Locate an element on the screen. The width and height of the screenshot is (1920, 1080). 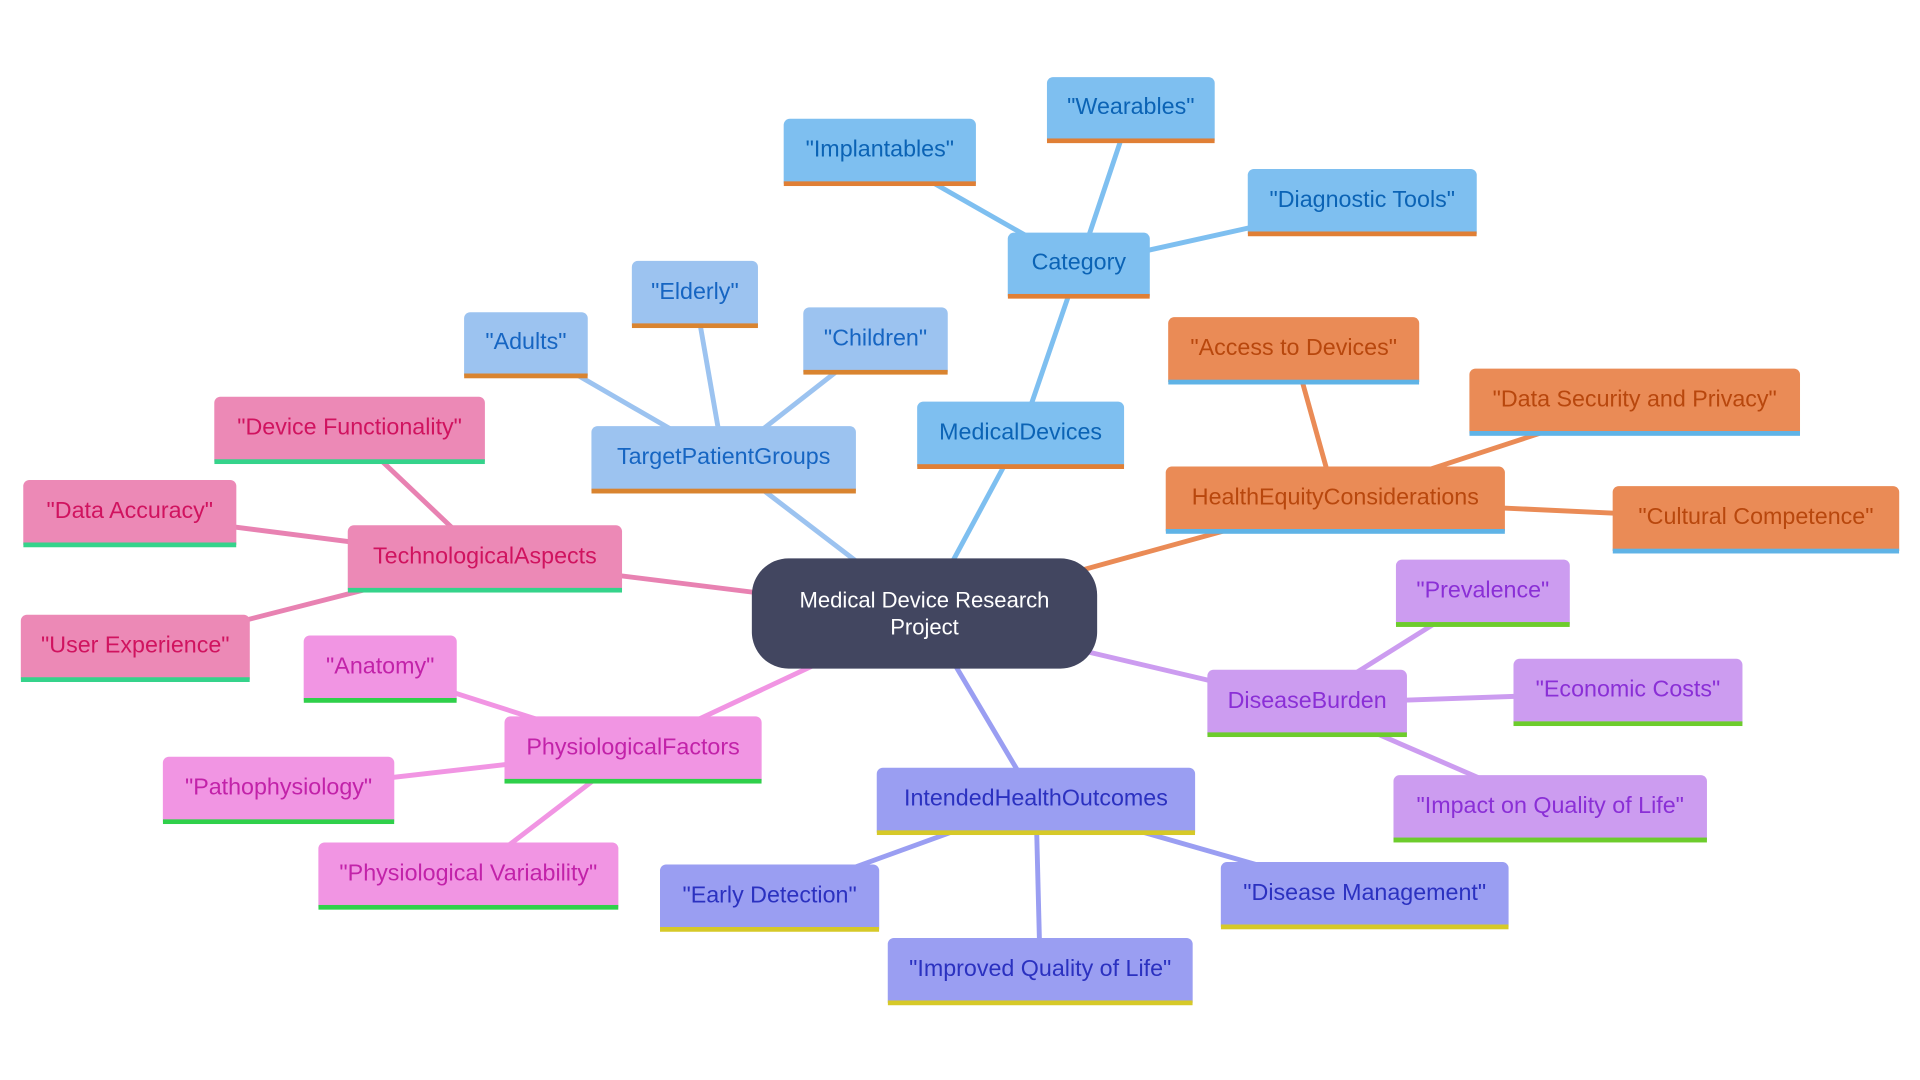
root-node: Medical Device Research Project is located at coordinates (924, 613).